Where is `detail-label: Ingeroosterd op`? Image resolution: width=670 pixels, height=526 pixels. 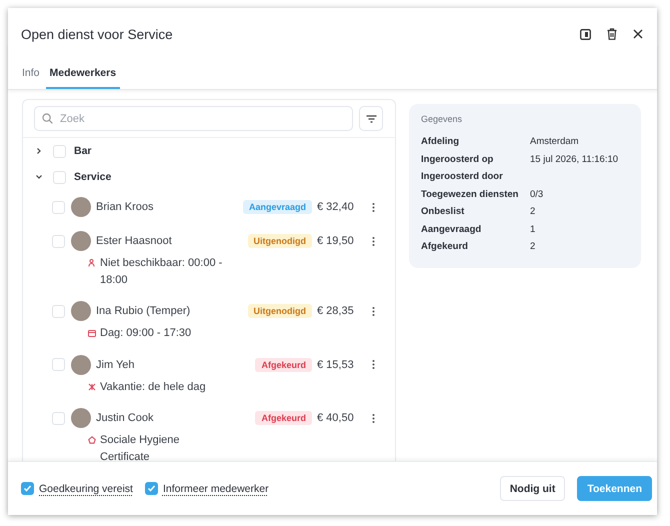
detail-label: Ingeroosterd op is located at coordinates (457, 159).